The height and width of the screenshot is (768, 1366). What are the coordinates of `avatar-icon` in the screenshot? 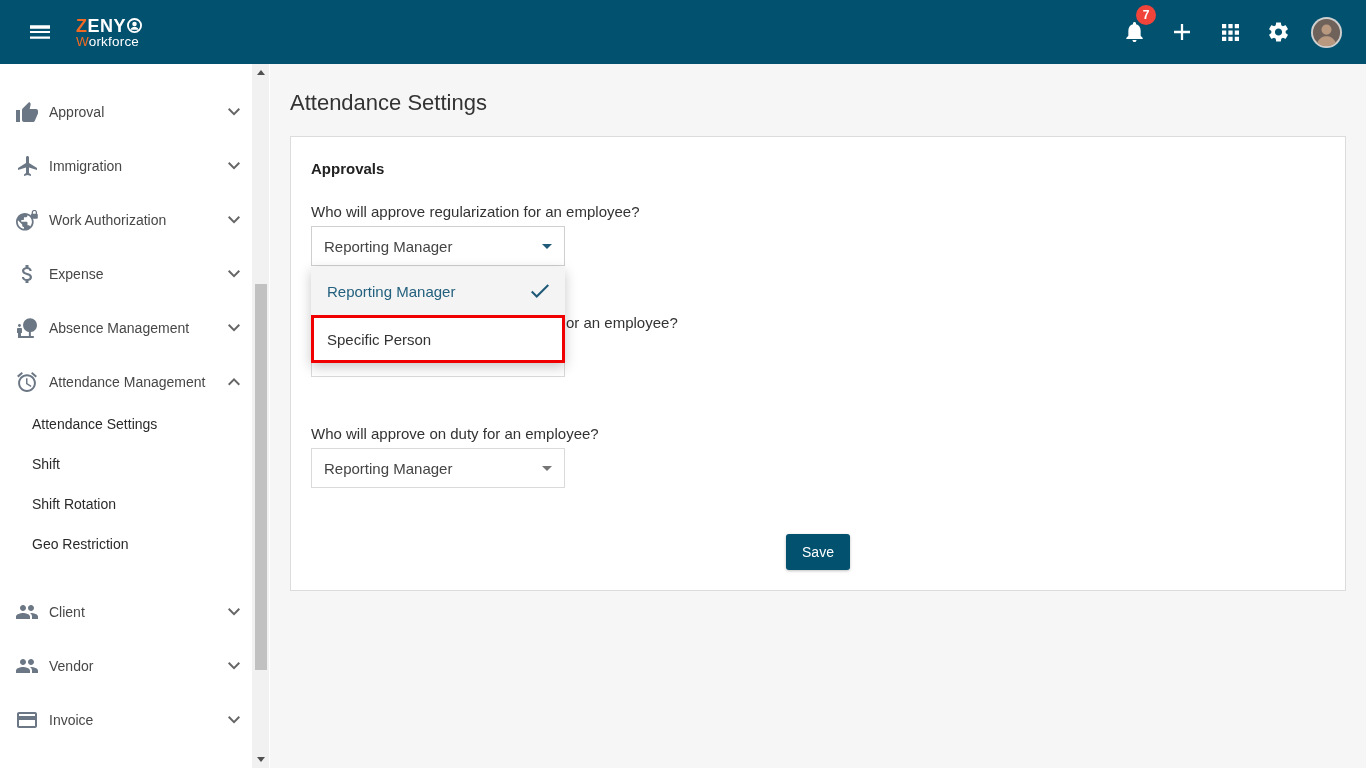 It's located at (1326, 32).